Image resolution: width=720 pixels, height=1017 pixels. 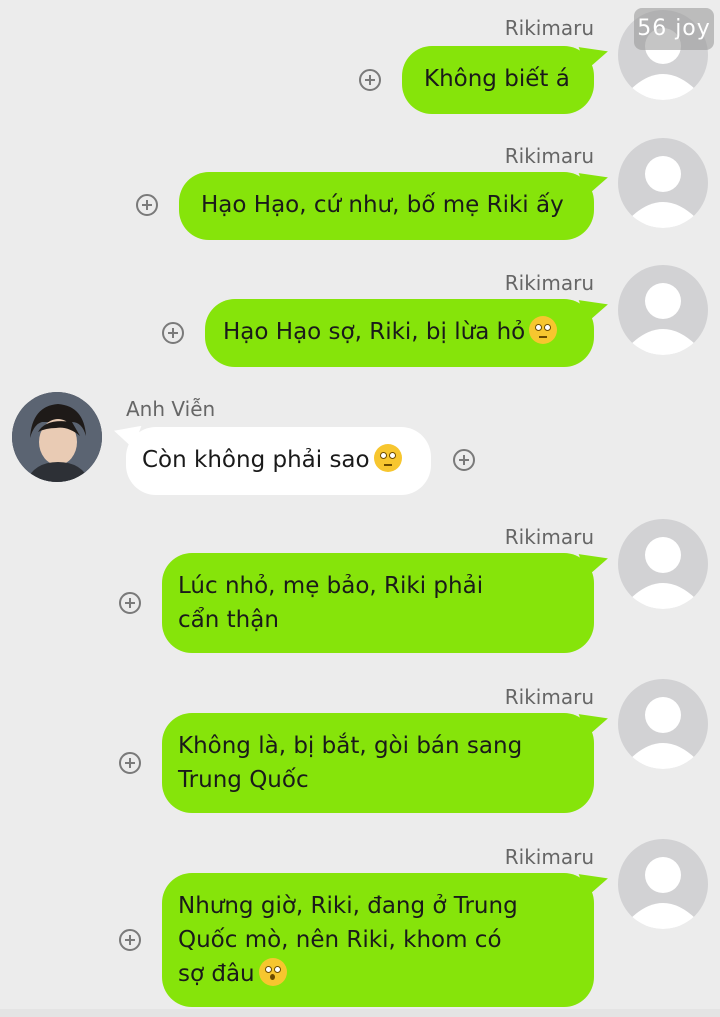 I want to click on message-text-line: Trung Quốc, so click(x=243, y=780).